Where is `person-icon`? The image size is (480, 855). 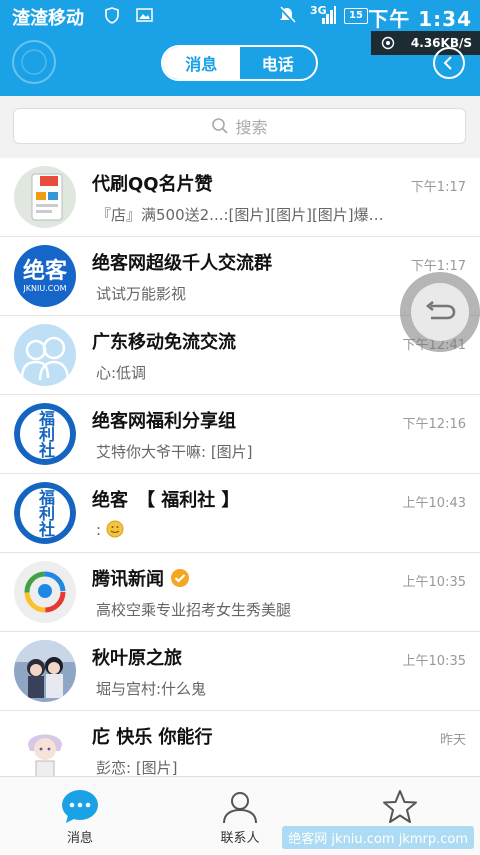 person-icon is located at coordinates (240, 809).